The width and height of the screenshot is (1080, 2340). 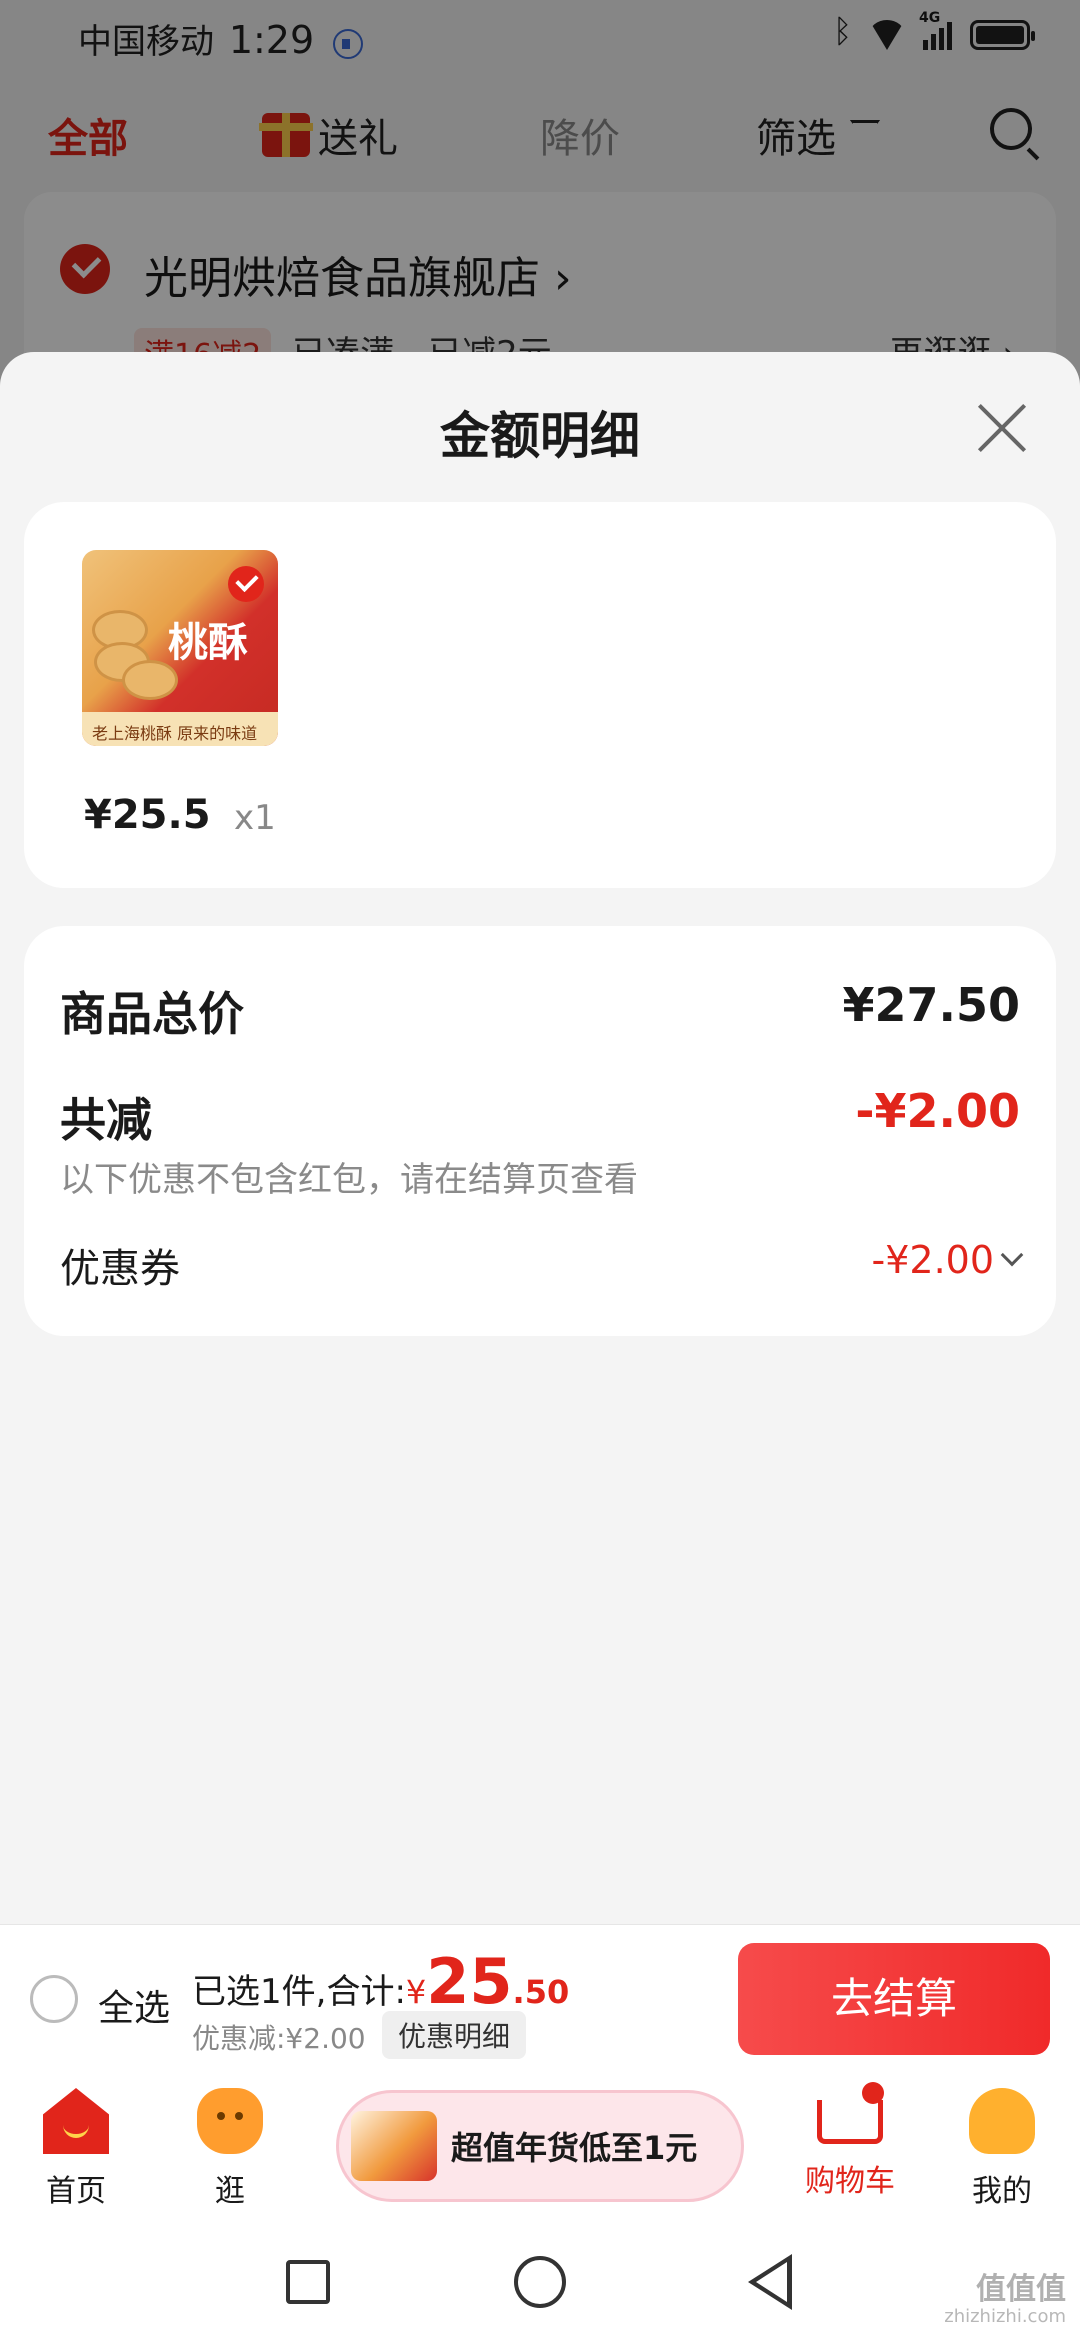 I want to click on product-image: 桃酥 老上海桃酥 原来的味道, so click(x=180, y=648).